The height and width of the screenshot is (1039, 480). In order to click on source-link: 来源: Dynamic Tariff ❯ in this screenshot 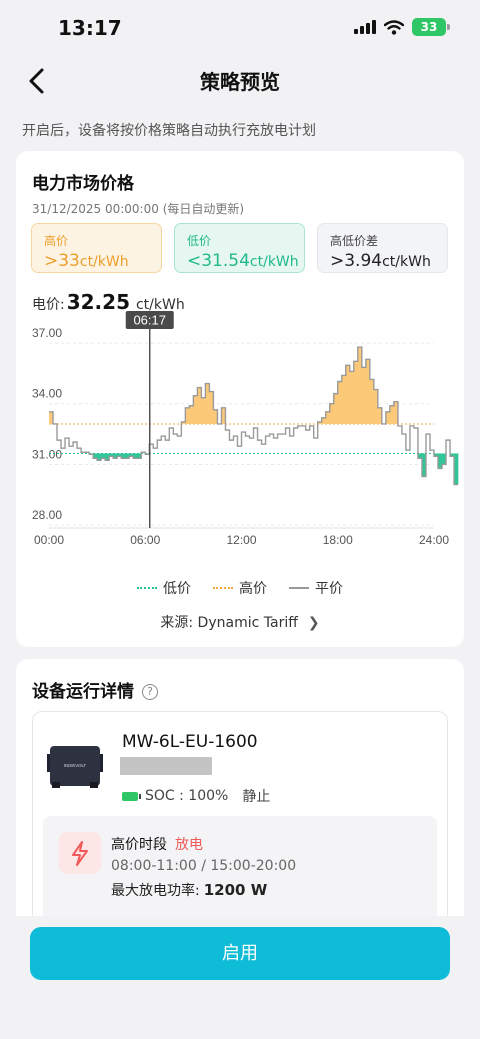, I will do `click(240, 622)`.